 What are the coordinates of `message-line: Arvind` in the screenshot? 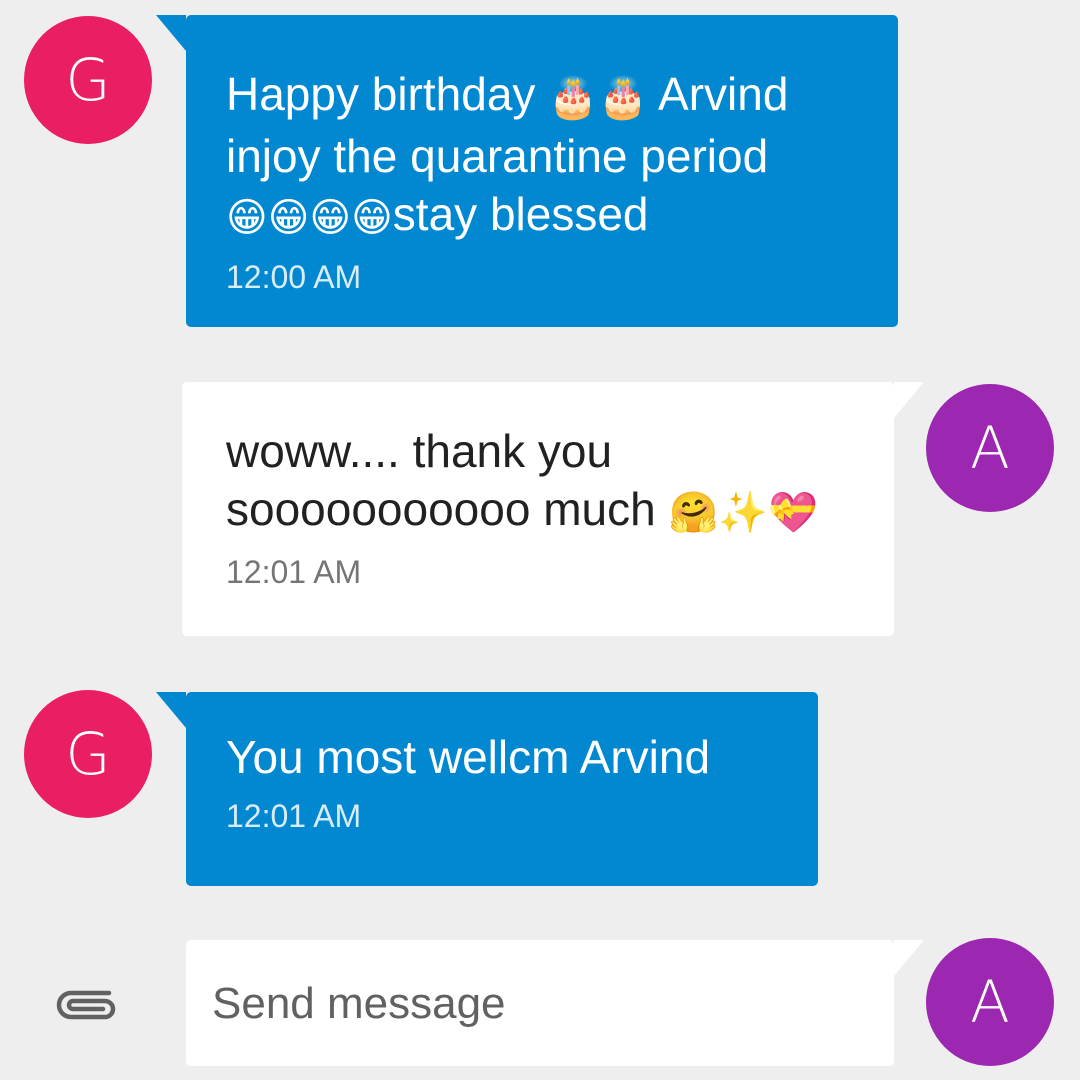 It's located at (723, 94).